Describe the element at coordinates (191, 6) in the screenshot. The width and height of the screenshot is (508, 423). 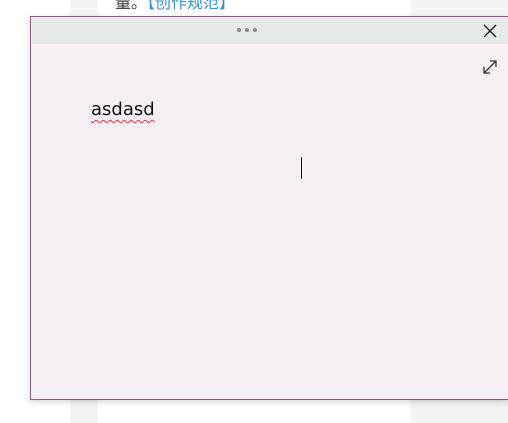
I see `guidelines-link: 【创作规范】` at that location.